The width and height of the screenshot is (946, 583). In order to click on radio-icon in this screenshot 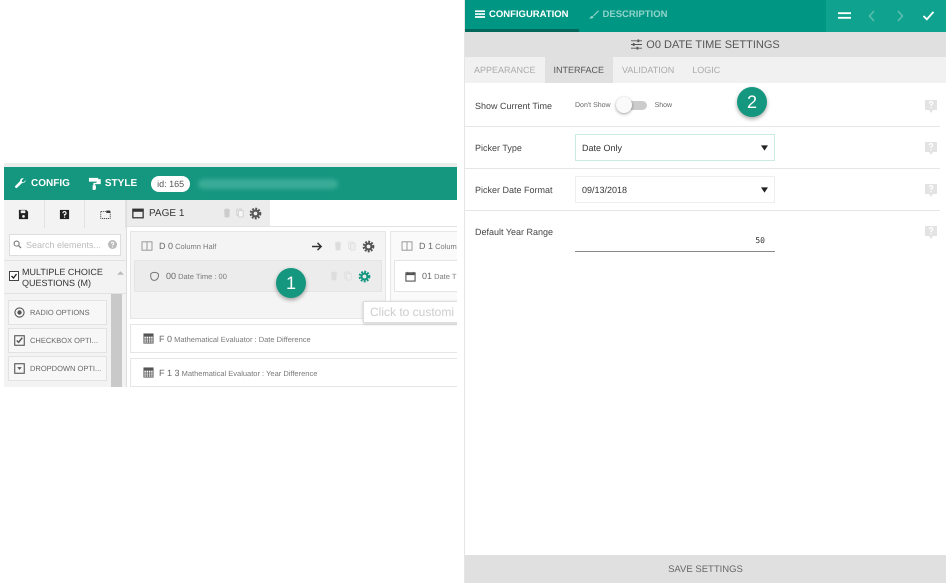, I will do `click(19, 312)`.